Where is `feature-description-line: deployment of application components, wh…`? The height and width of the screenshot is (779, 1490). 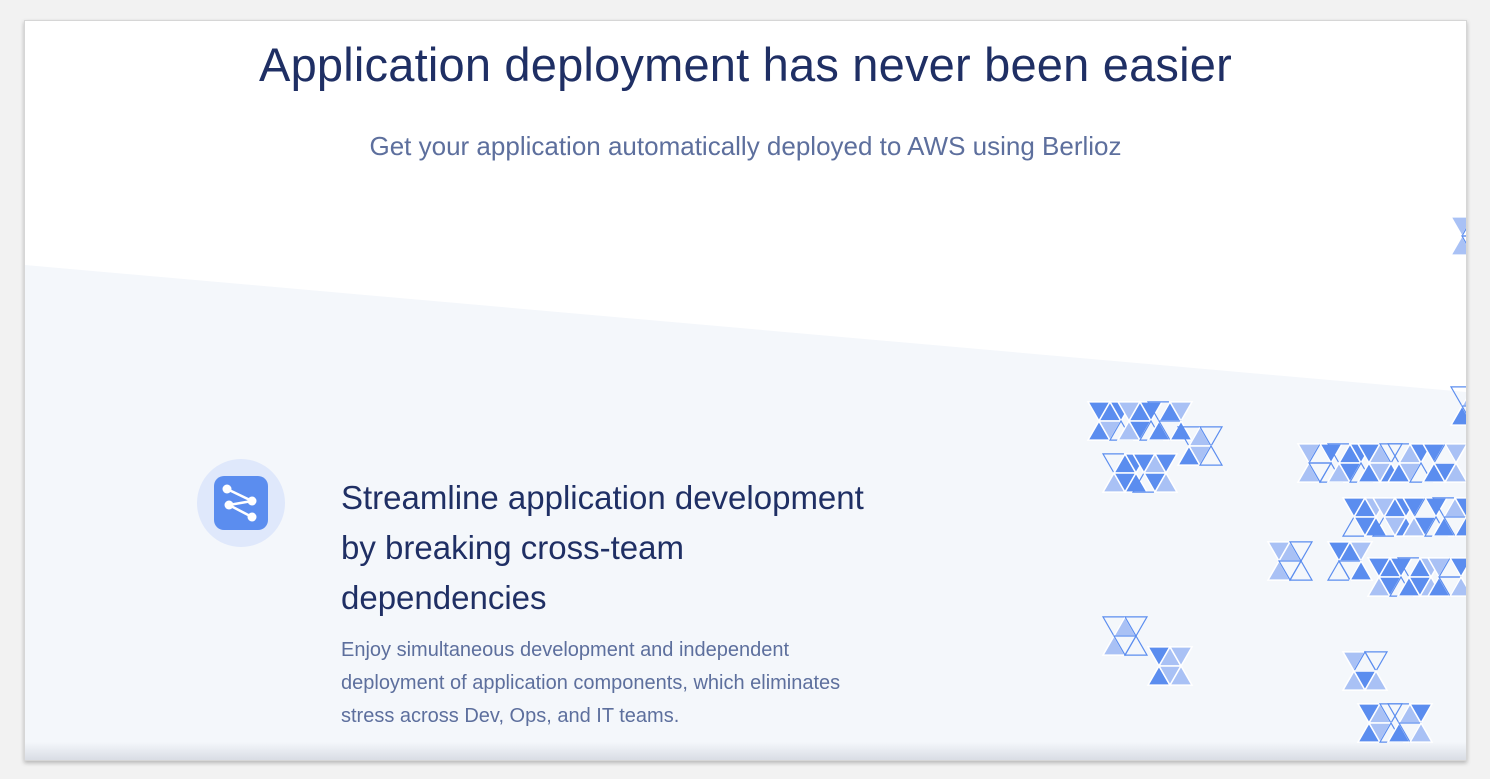
feature-description-line: deployment of application components, wh… is located at coordinates (591, 683).